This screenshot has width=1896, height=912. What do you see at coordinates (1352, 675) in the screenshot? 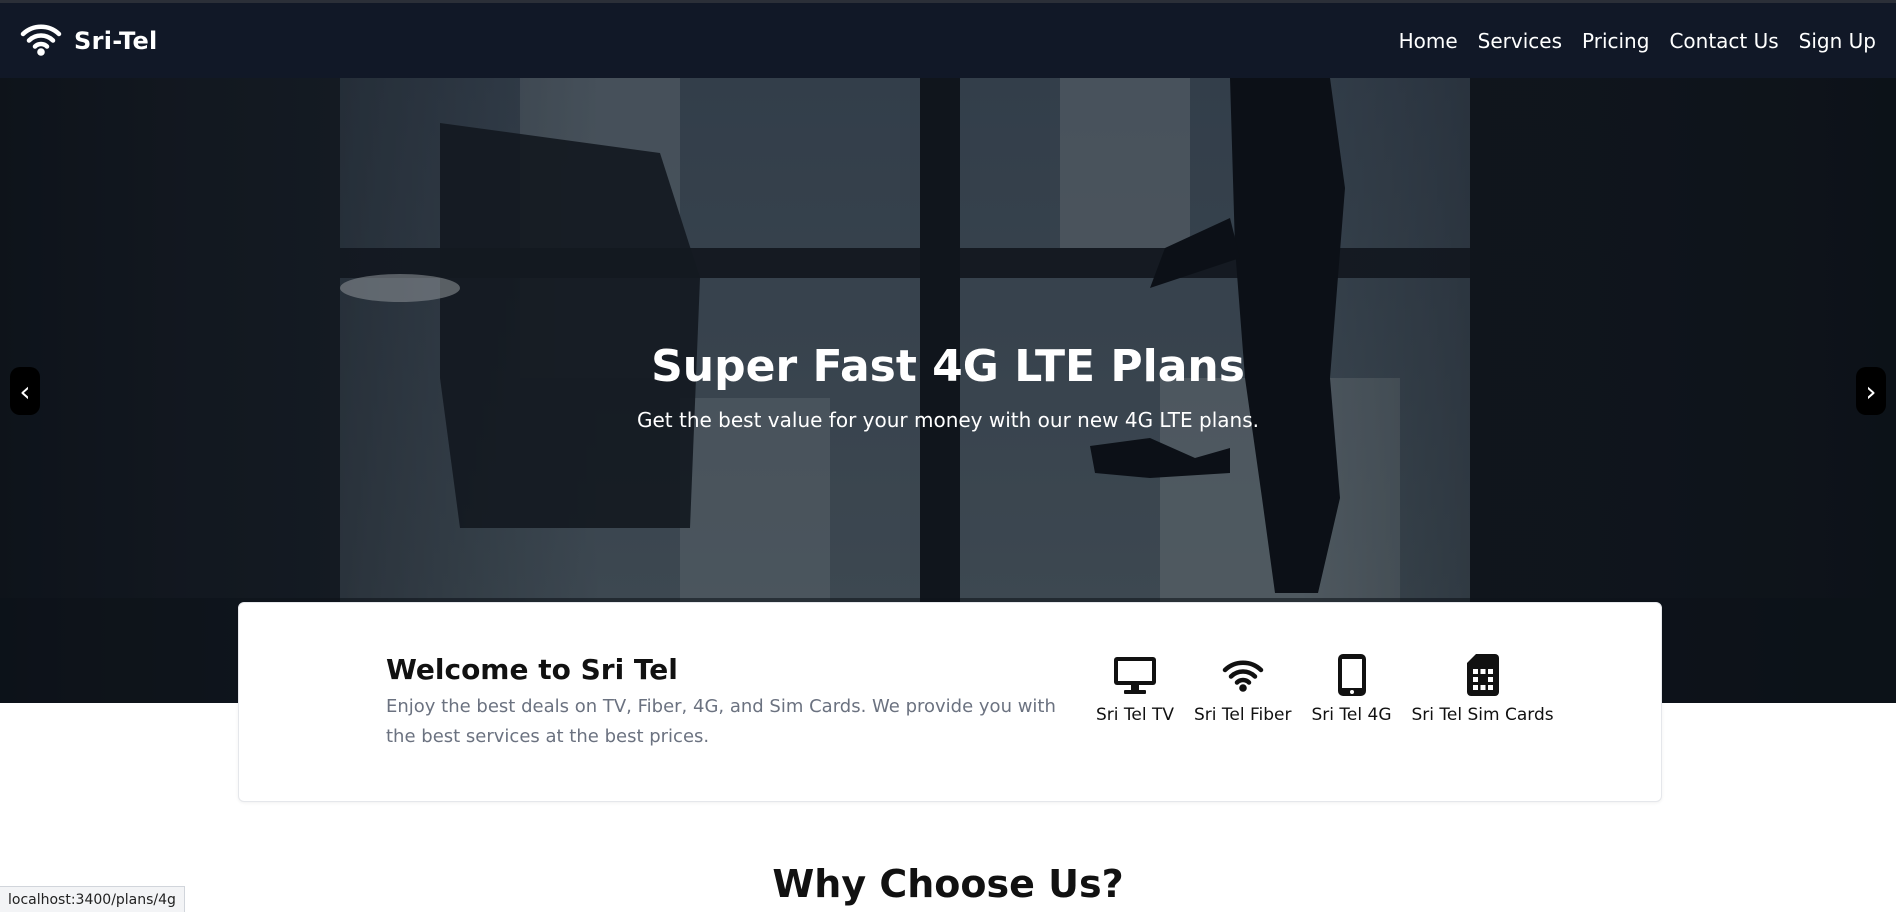
I see `mobile-phone-icon` at bounding box center [1352, 675].